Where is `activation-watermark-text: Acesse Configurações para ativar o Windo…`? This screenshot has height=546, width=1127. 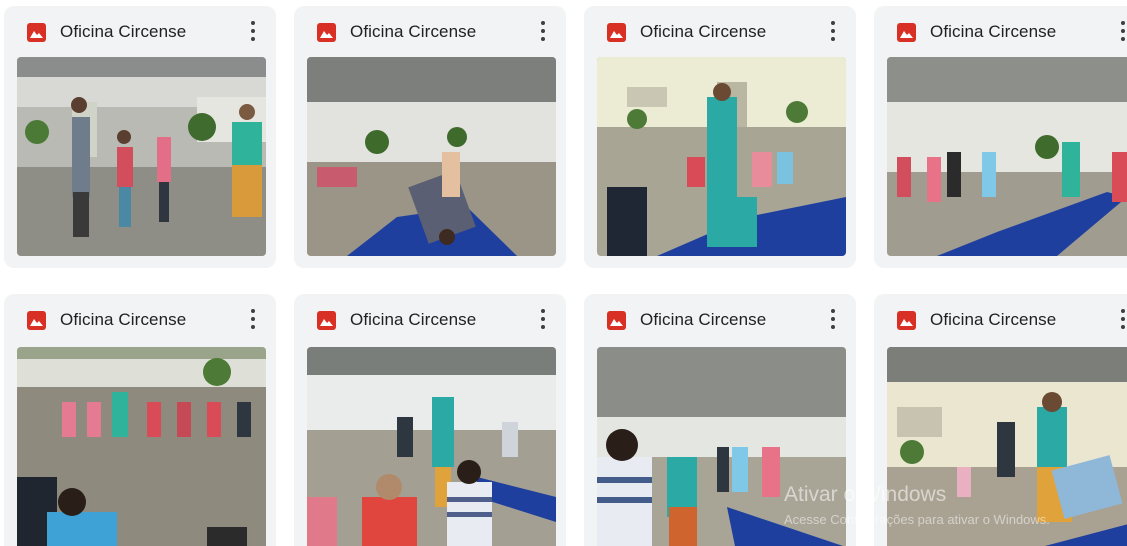 activation-watermark-text: Acesse Configurações para ativar o Windo… is located at coordinates (917, 519).